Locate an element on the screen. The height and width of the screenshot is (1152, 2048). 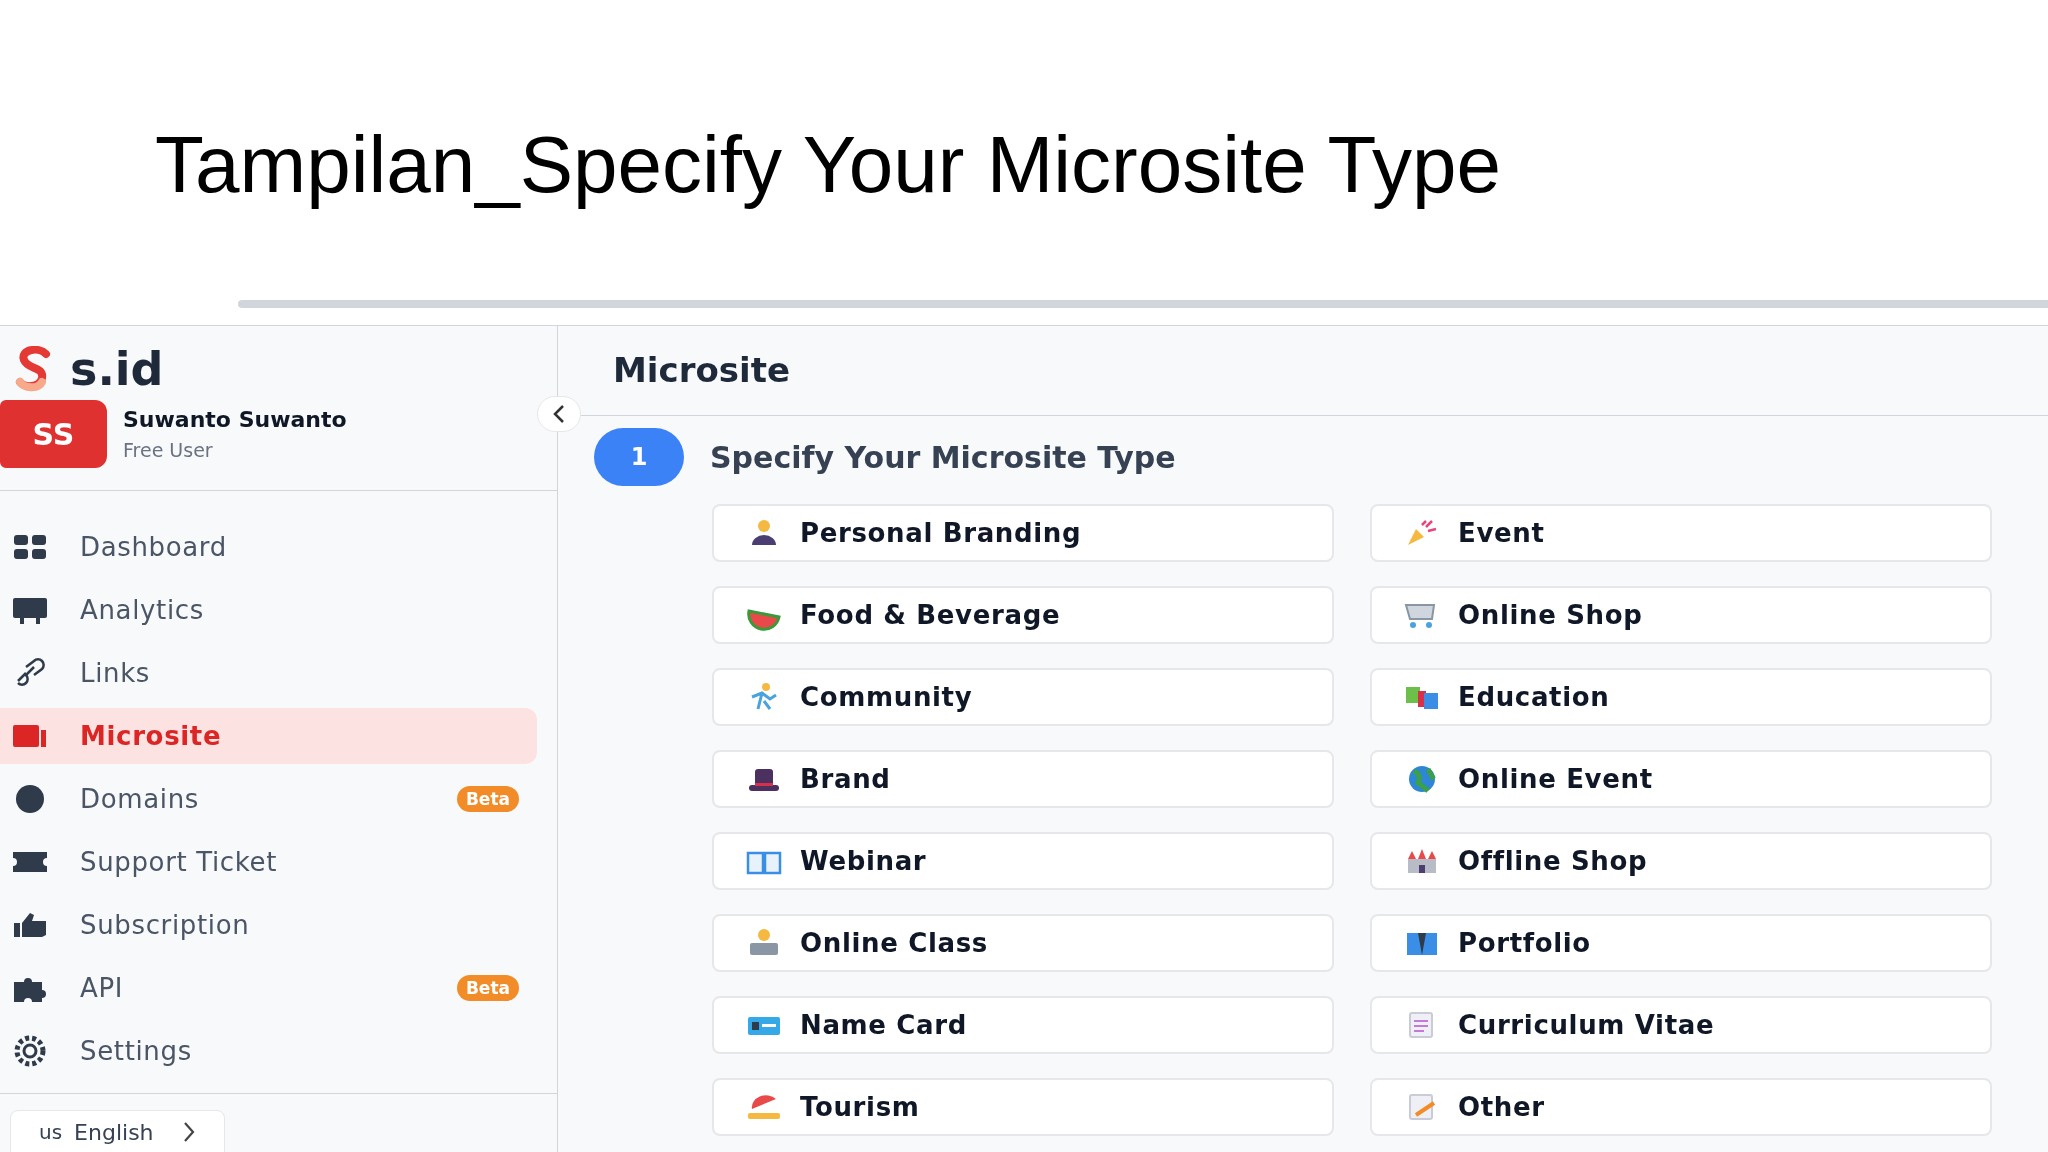
microsite-type-option: Brand is located at coordinates (1023, 779).